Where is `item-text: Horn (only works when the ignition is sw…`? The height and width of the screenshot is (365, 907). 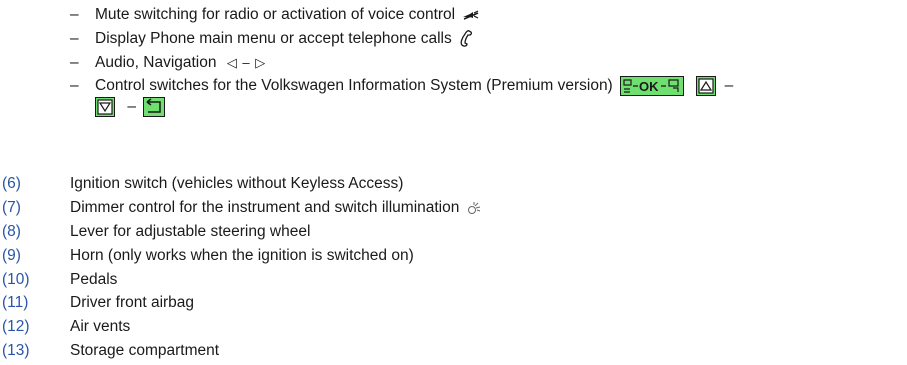
item-text: Horn (only works when the ignition is sw… is located at coordinates (242, 255).